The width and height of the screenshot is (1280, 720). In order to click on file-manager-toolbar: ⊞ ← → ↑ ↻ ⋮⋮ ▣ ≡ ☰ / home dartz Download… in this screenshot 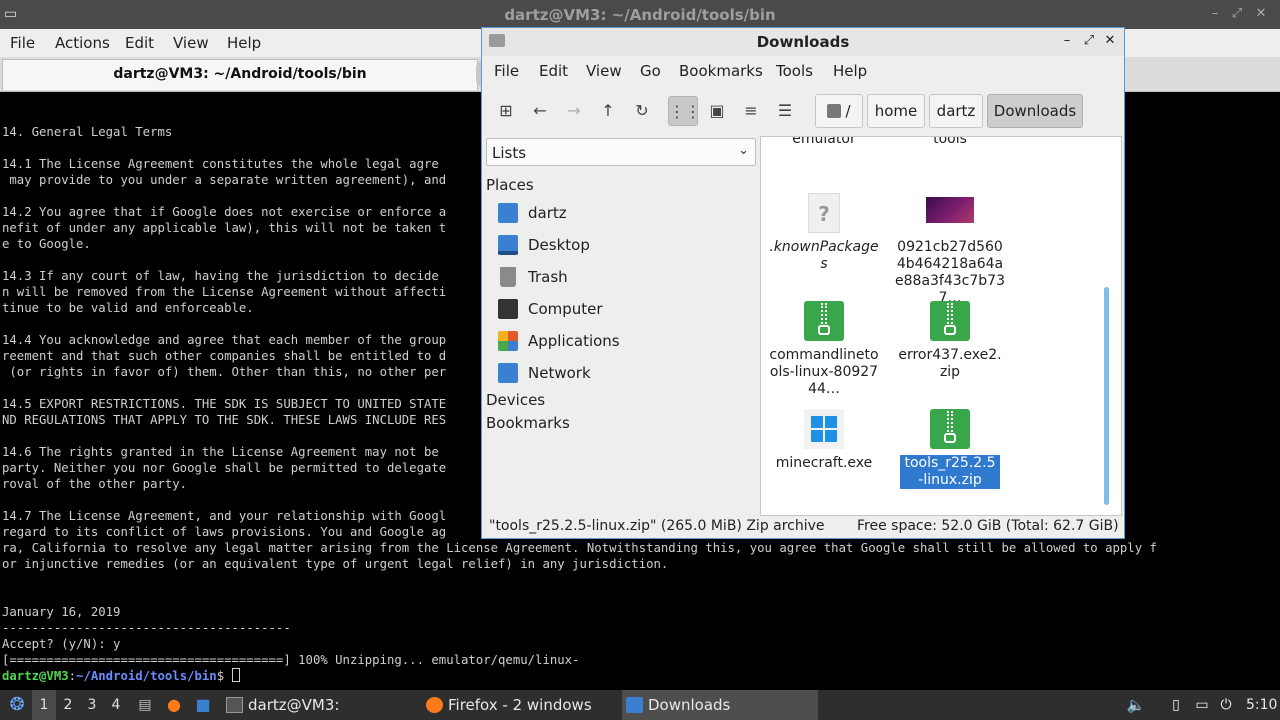, I will do `click(803, 110)`.